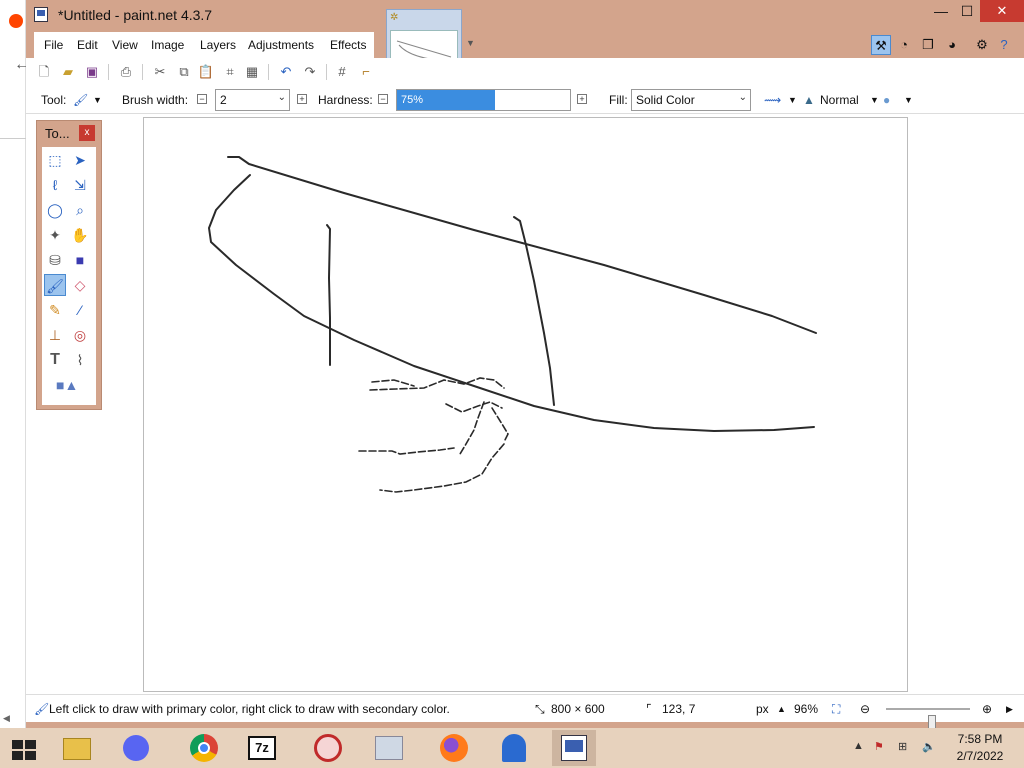  What do you see at coordinates (80, 235) in the screenshot?
I see `pan-icon: ✋` at bounding box center [80, 235].